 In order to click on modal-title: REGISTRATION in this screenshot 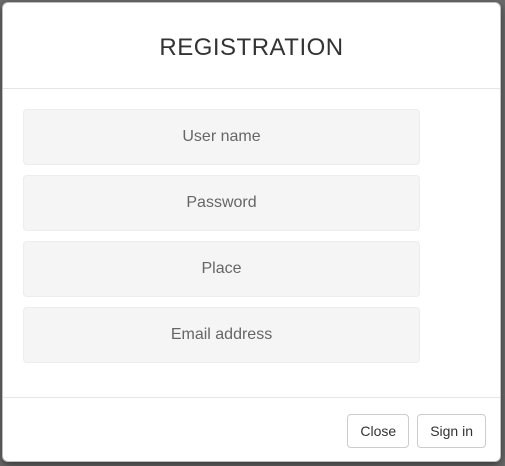, I will do `click(251, 47)`.